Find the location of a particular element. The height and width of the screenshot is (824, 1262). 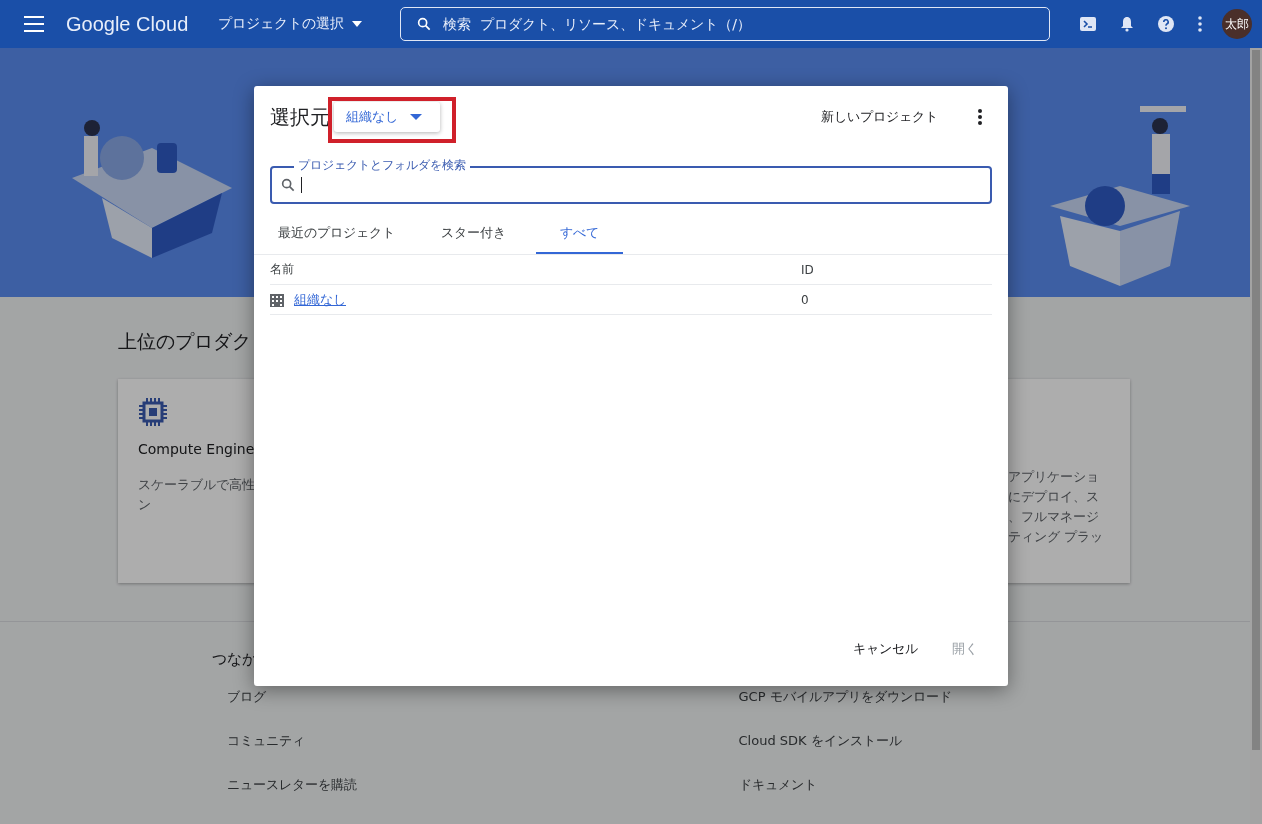

card-description: ティング プラッ is located at coordinates (1056, 537).